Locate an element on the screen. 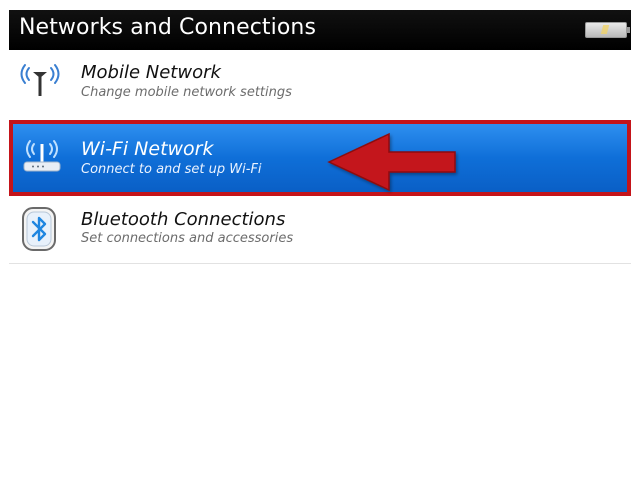 The width and height of the screenshot is (631, 478). wifi-router-icon is located at coordinates (42, 158).